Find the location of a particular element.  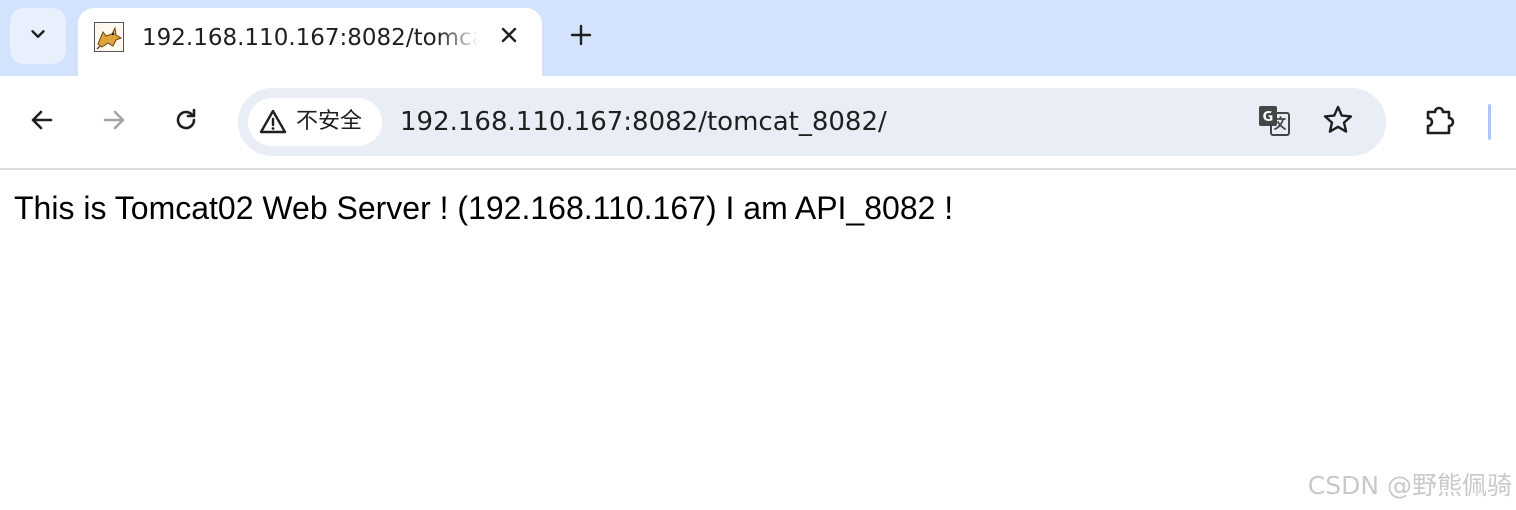

bookmark-button is located at coordinates (1338, 122).